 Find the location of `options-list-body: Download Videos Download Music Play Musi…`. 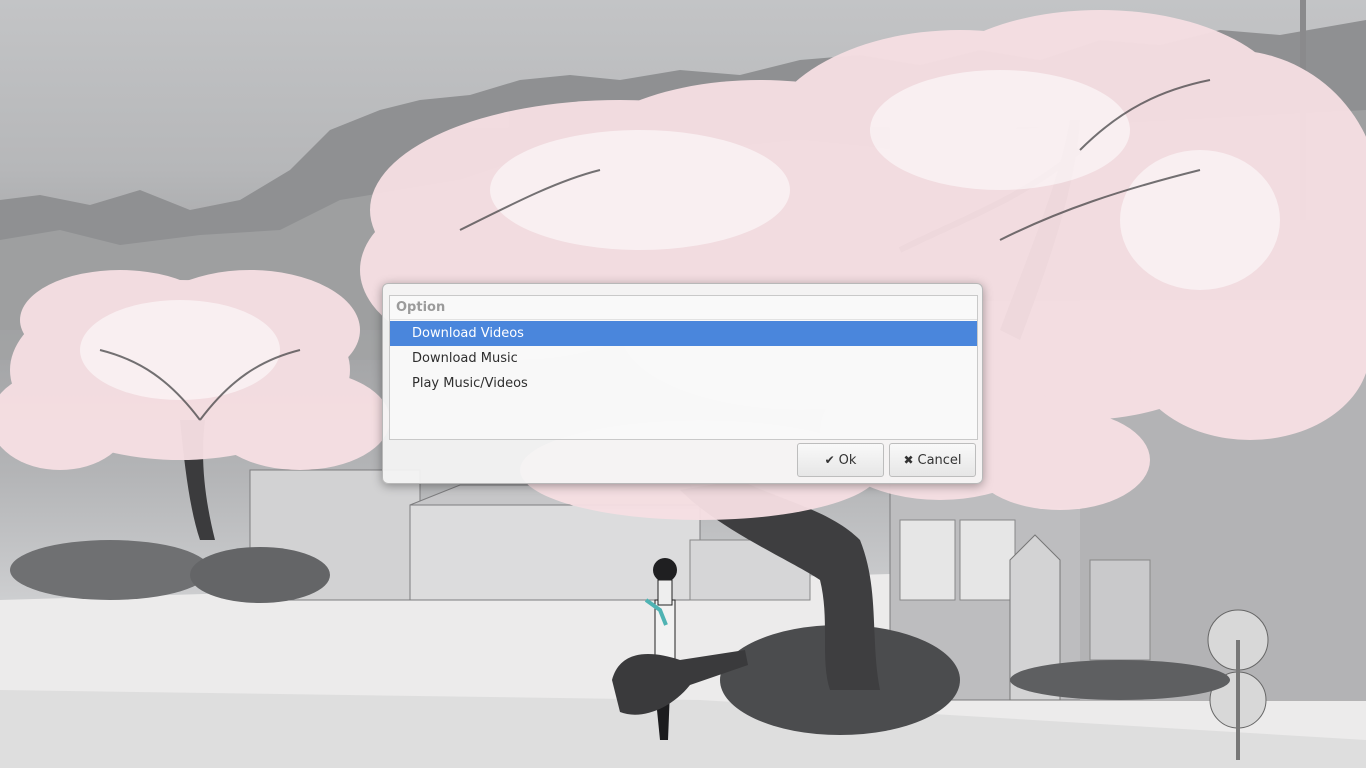

options-list-body: Download Videos Download Music Play Musi… is located at coordinates (683, 380).